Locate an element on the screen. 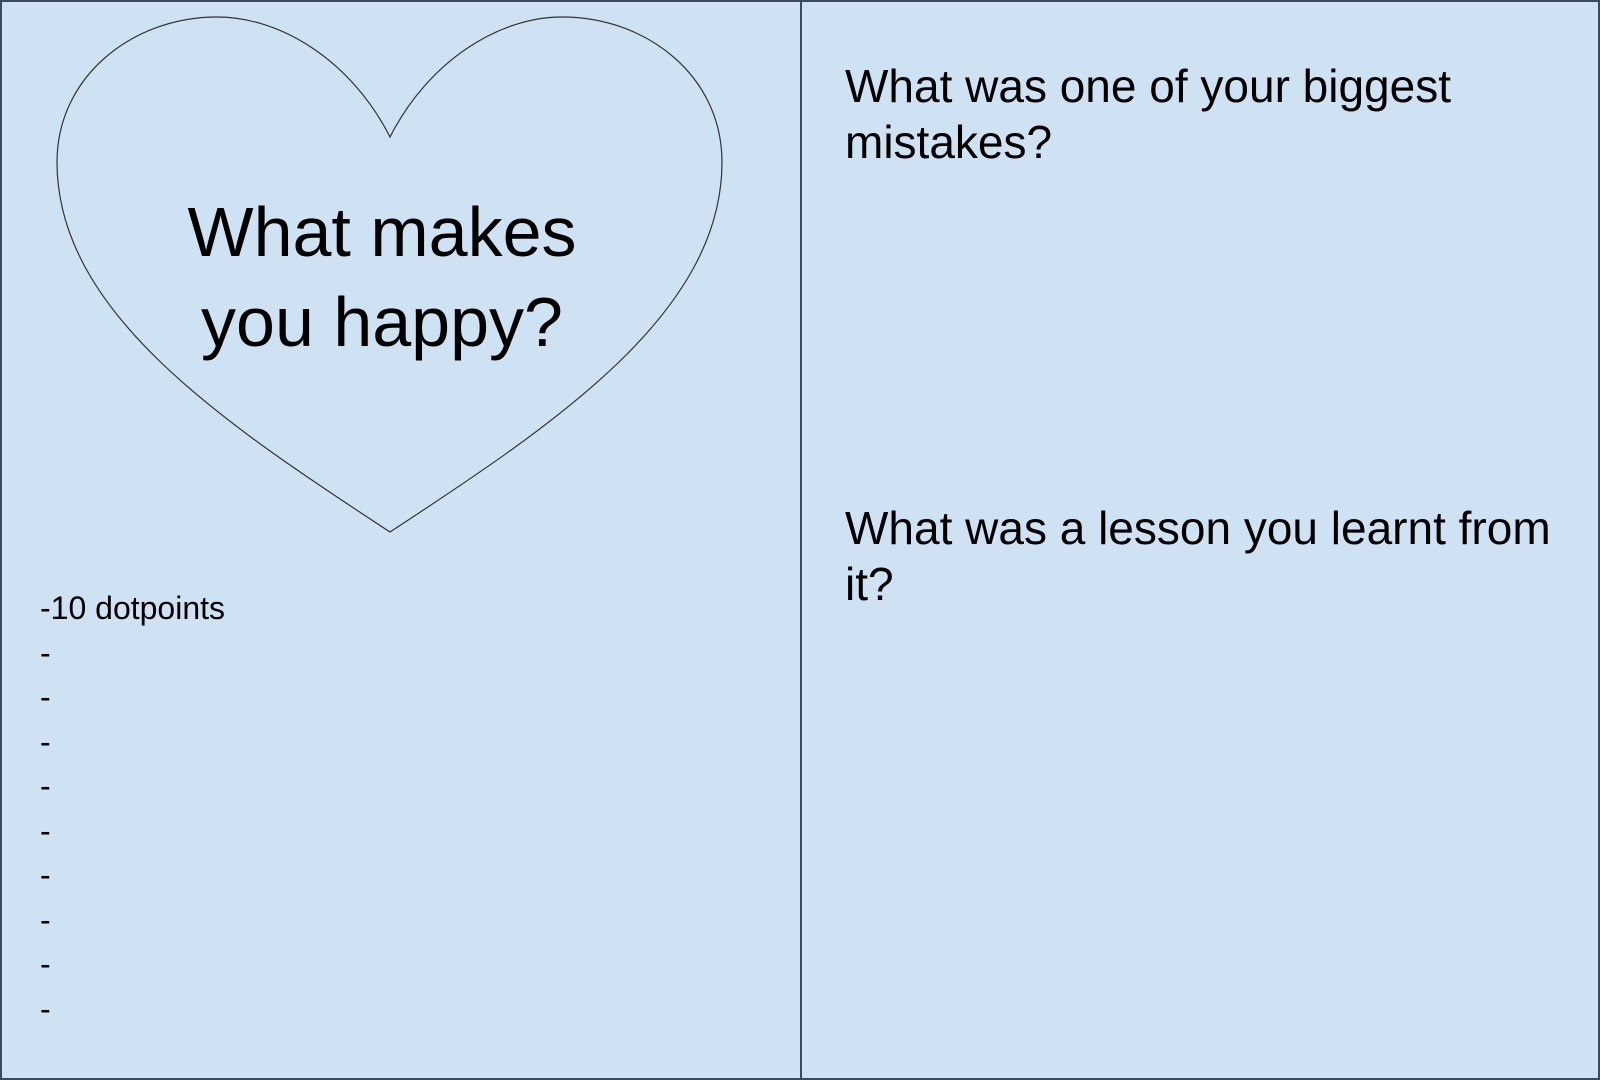 This screenshot has width=1600, height=1080. question-biggest-mistake: What was one of your biggest mistakes? is located at coordinates (1148, 114).